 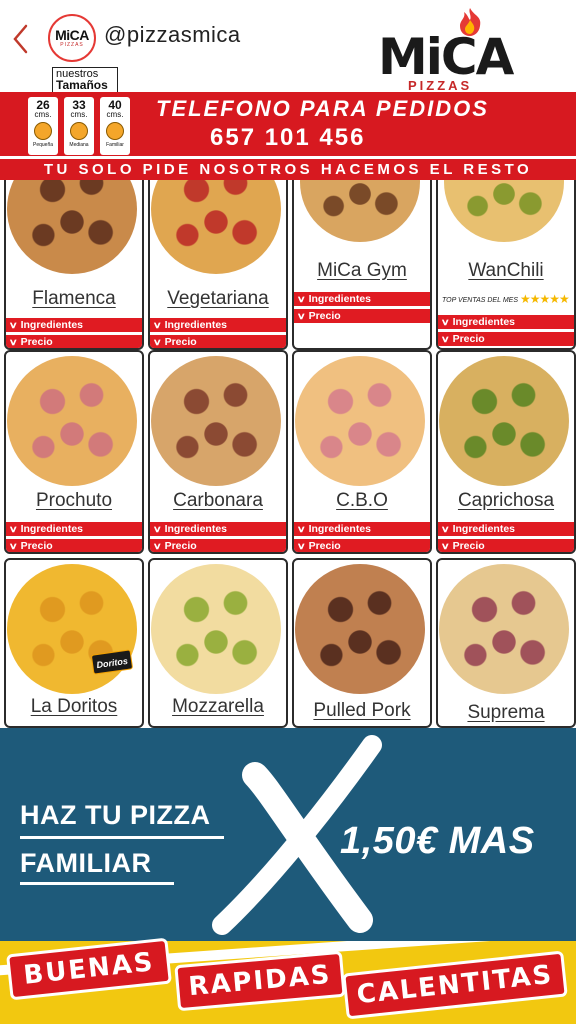 I want to click on sizes-link: nuestros Tamaños, so click(x=85, y=80).